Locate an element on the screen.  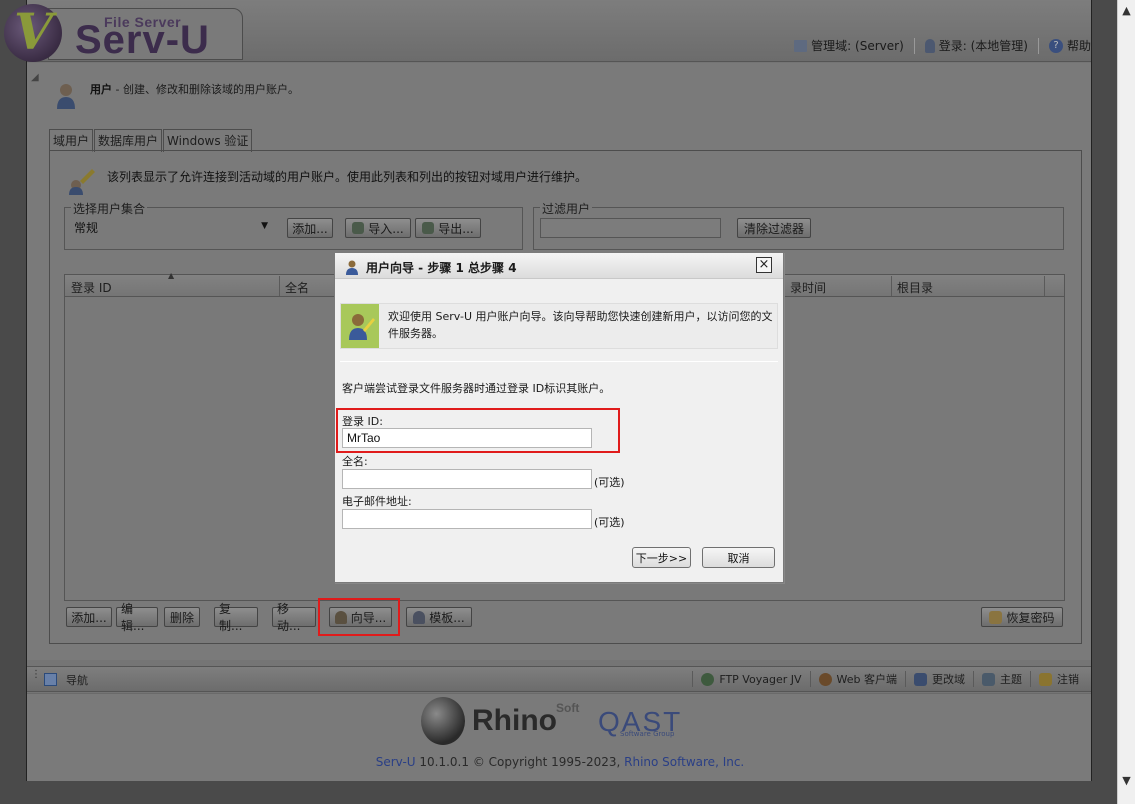
login-link: 登录: (本地管理) is located at coordinates (976, 45).